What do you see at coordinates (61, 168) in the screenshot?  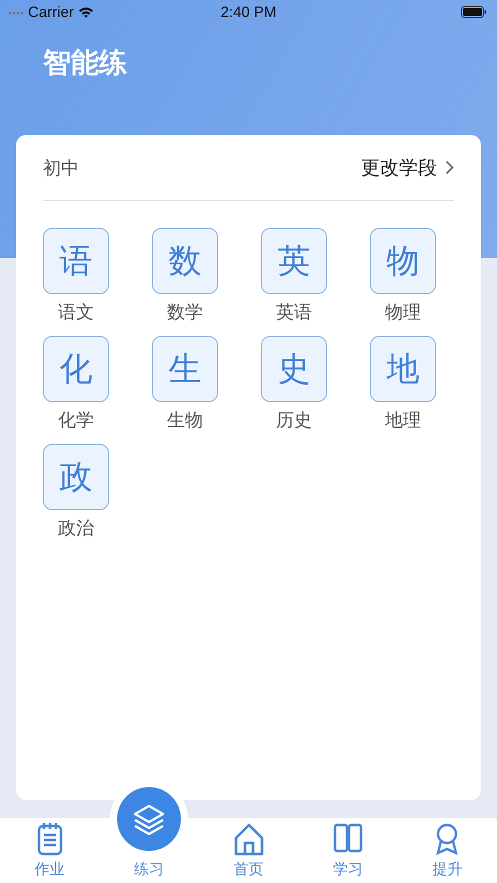 I see `grade-label: 初中` at bounding box center [61, 168].